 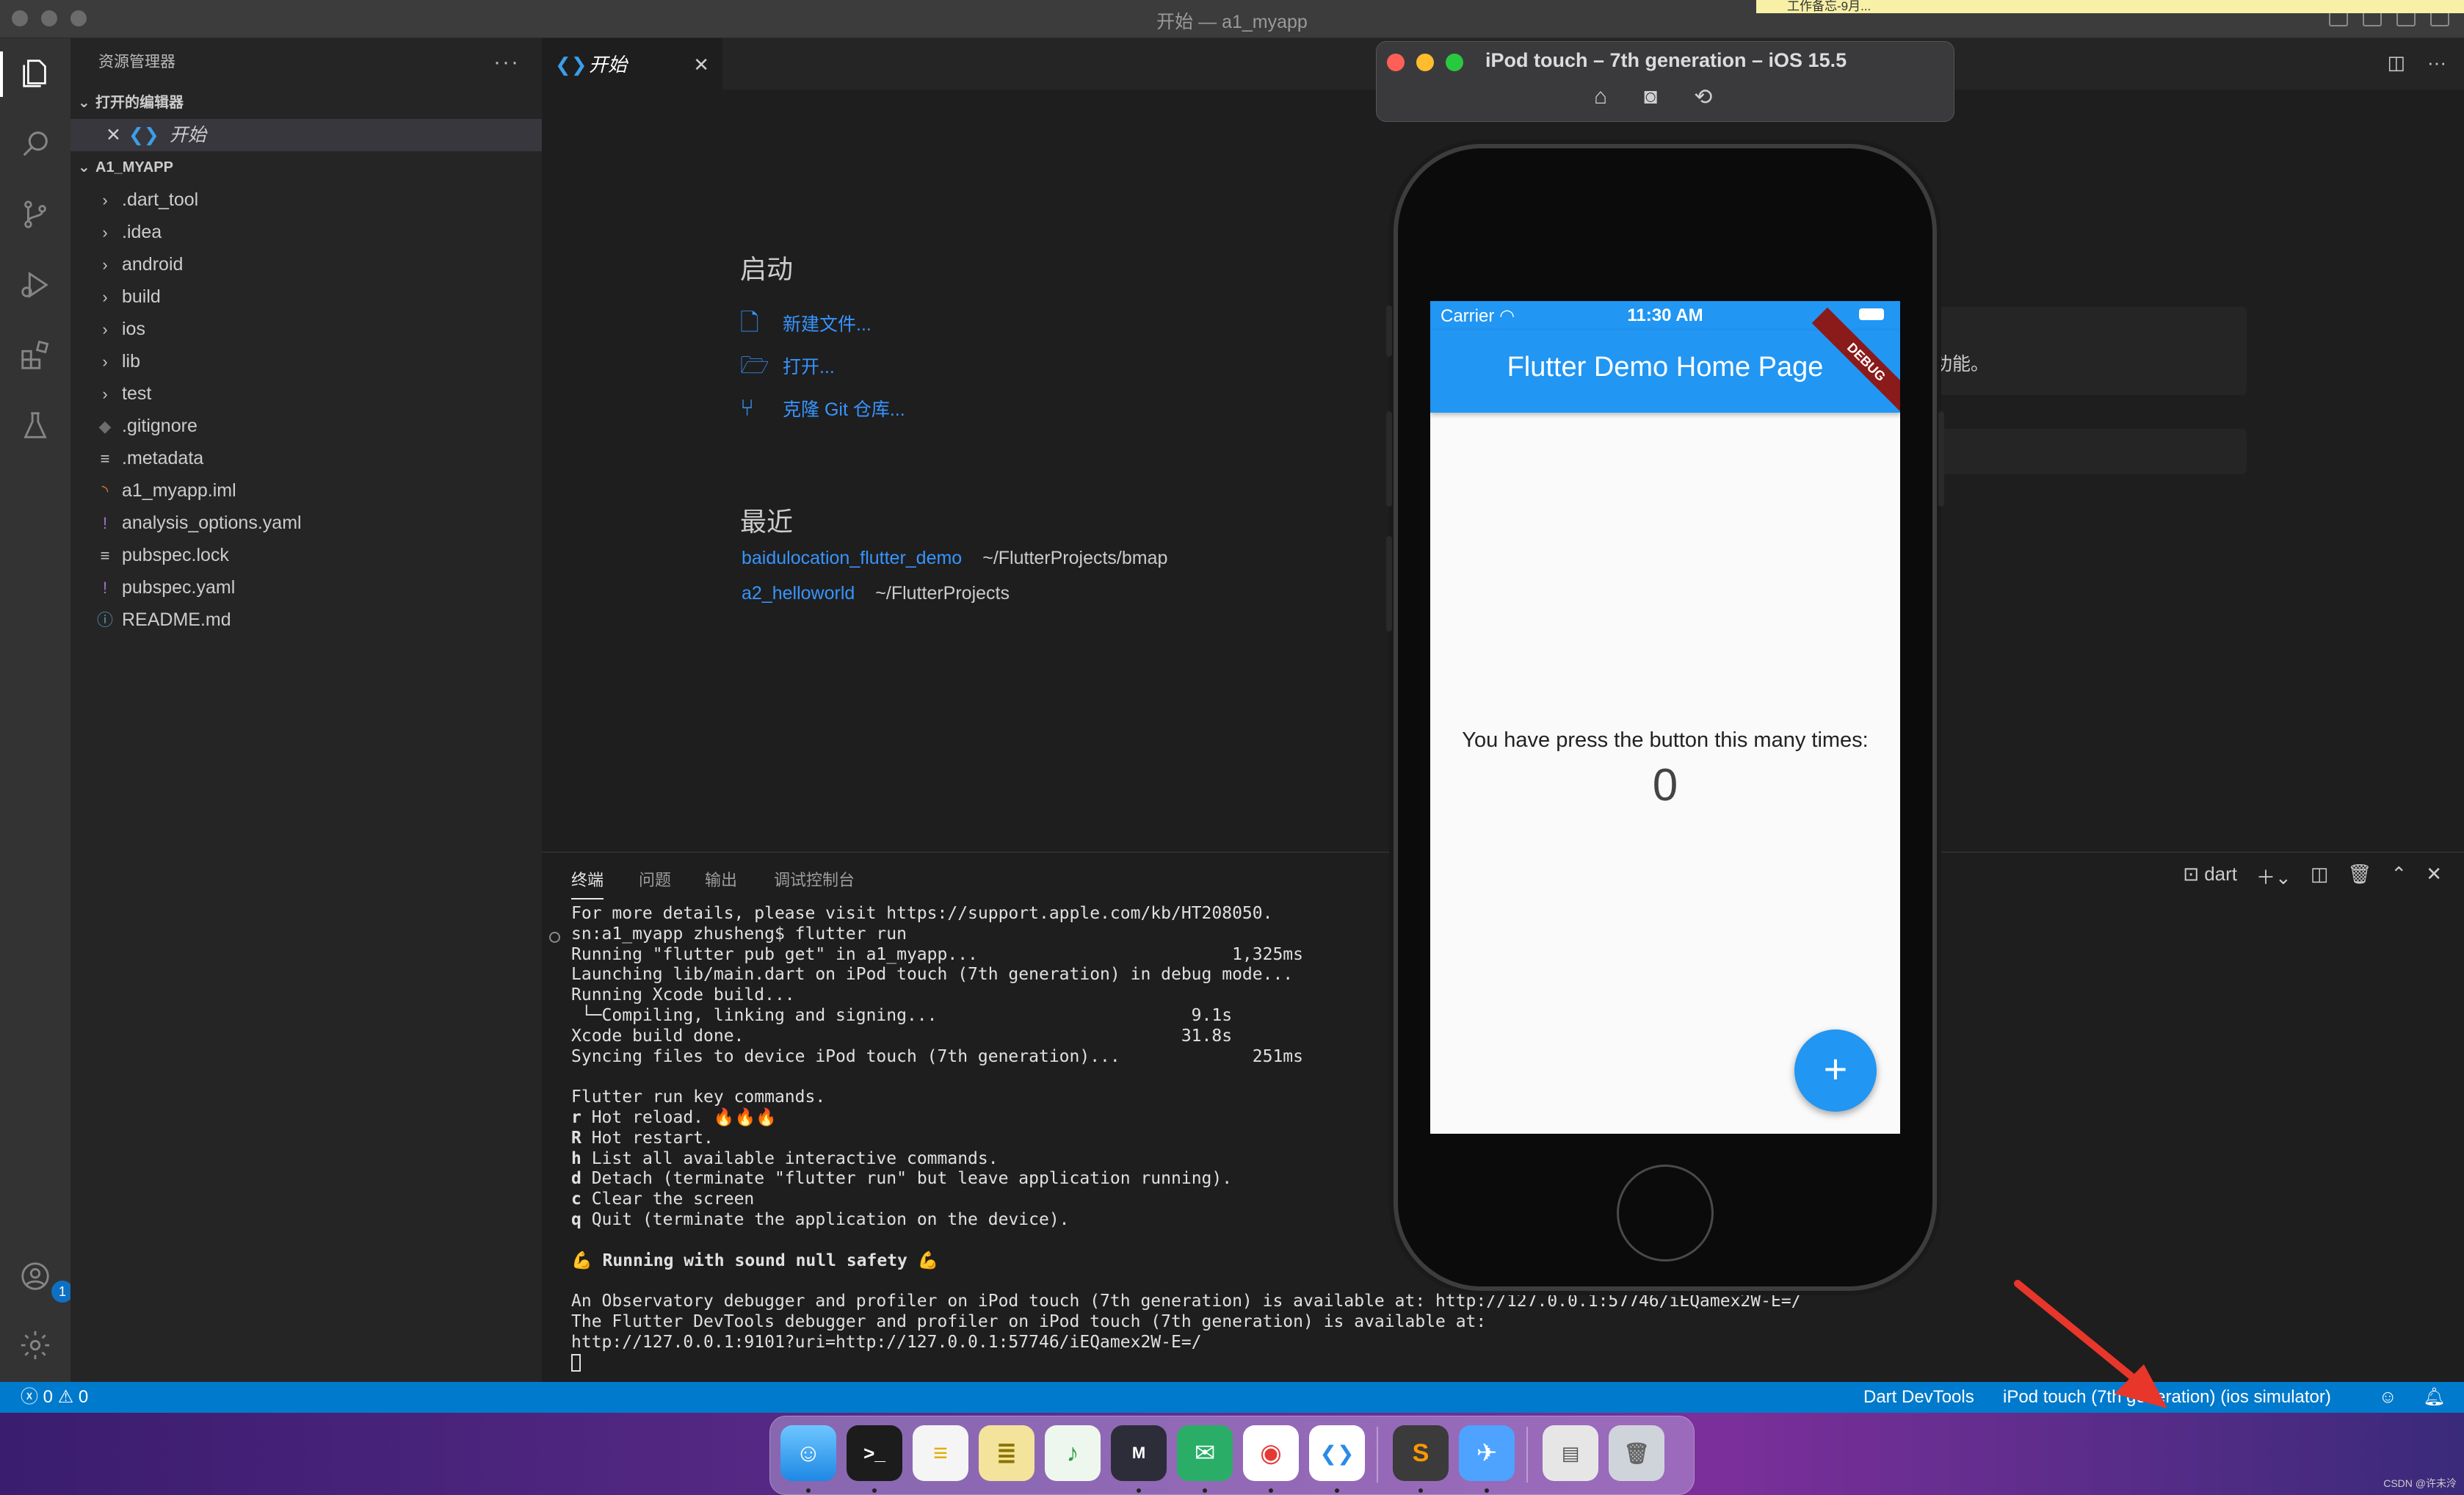 I want to click on close-panel-icon: ✕, so click(x=2434, y=876).